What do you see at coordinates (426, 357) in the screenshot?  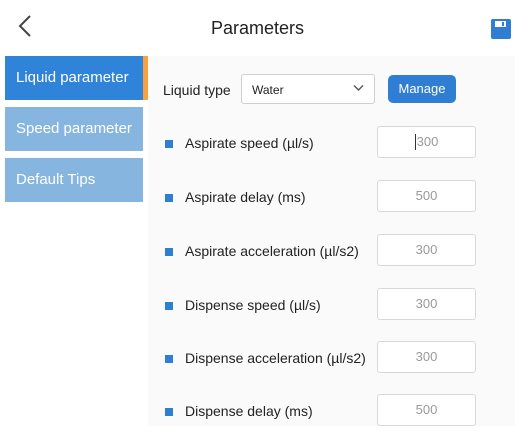 I see `dispense-acceleration-input: 300` at bounding box center [426, 357].